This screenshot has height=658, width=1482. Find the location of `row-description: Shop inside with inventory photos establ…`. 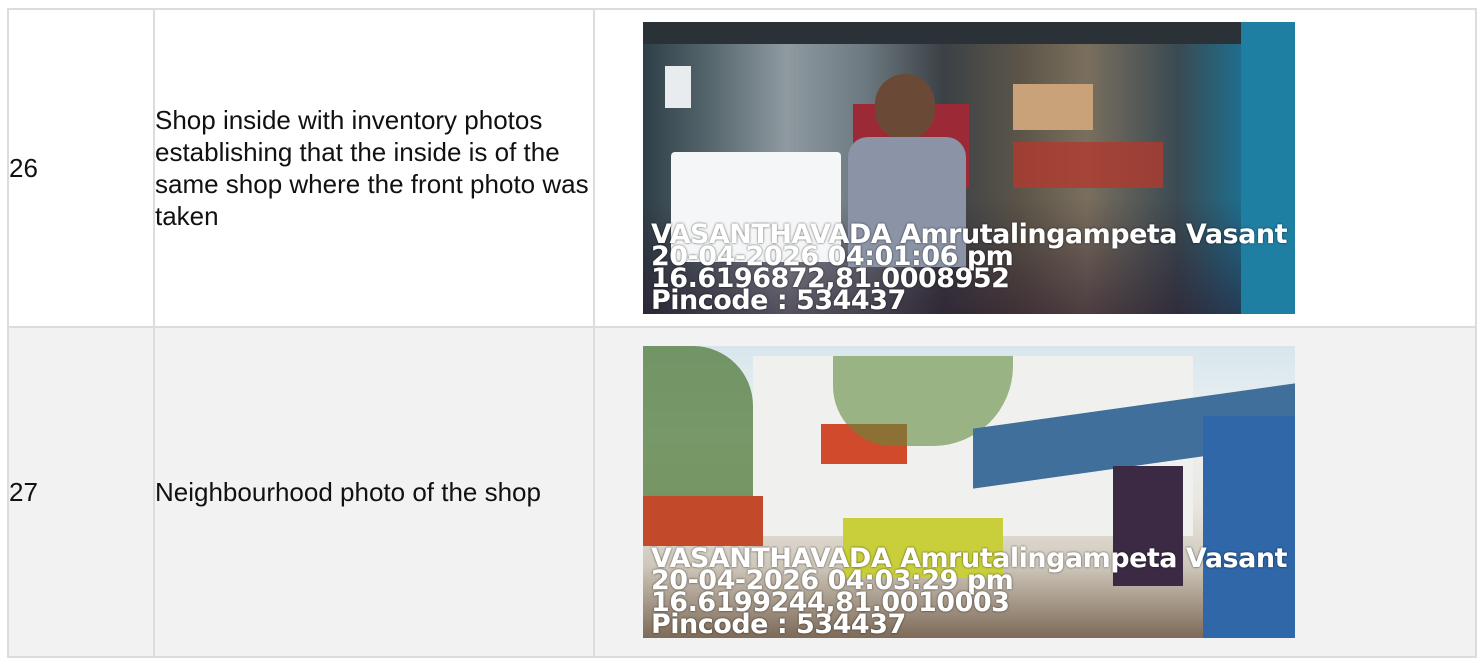

row-description: Shop inside with inventory photos establ… is located at coordinates (374, 168).